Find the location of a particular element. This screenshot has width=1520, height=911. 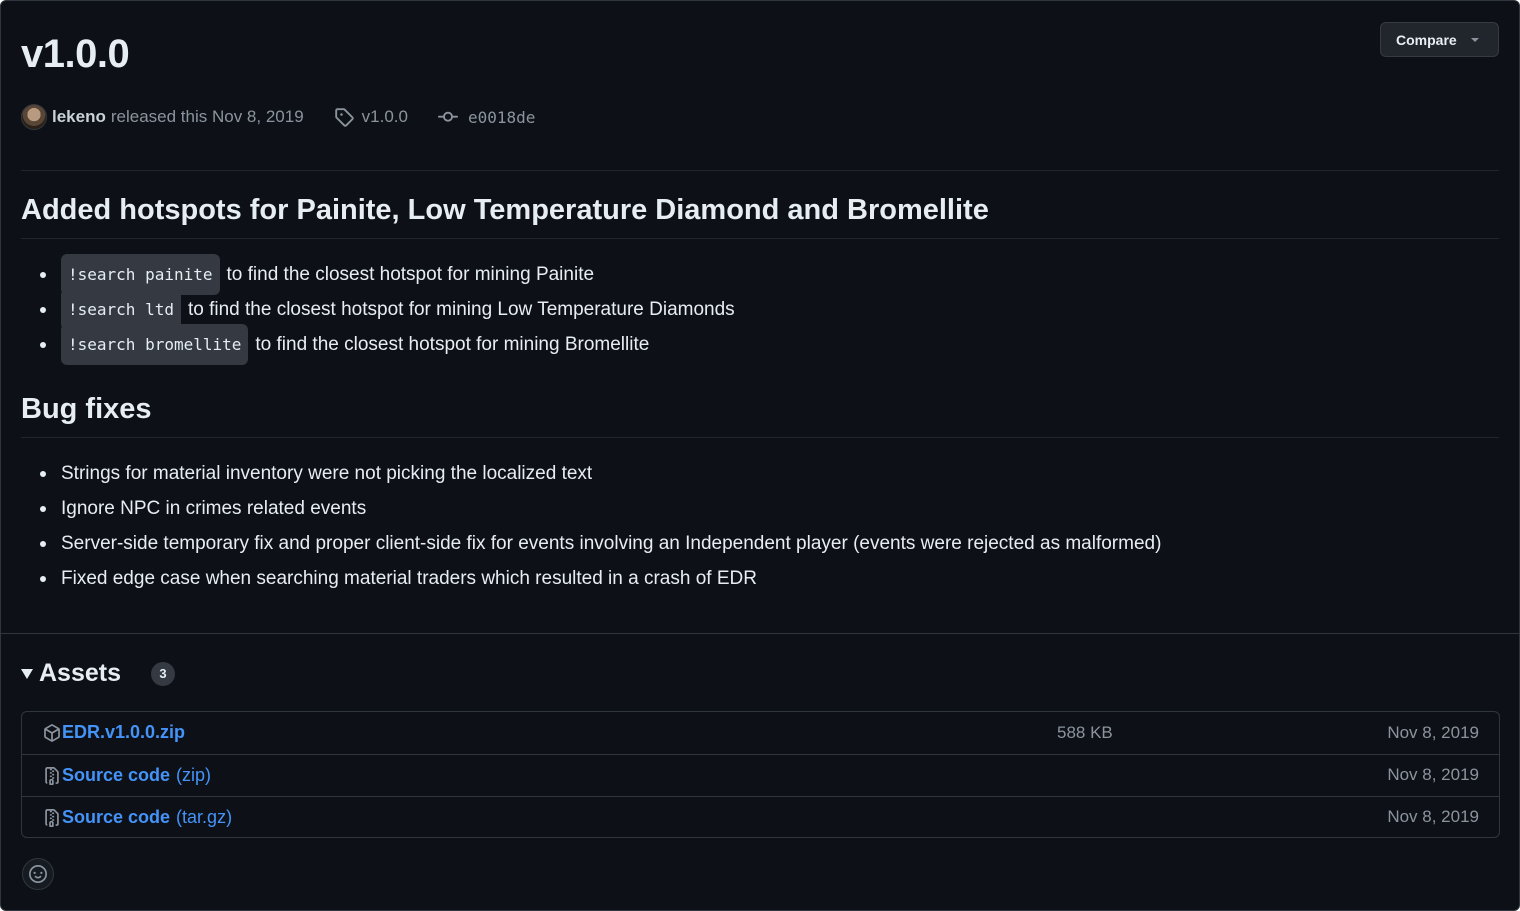

avatar is located at coordinates (34, 117).